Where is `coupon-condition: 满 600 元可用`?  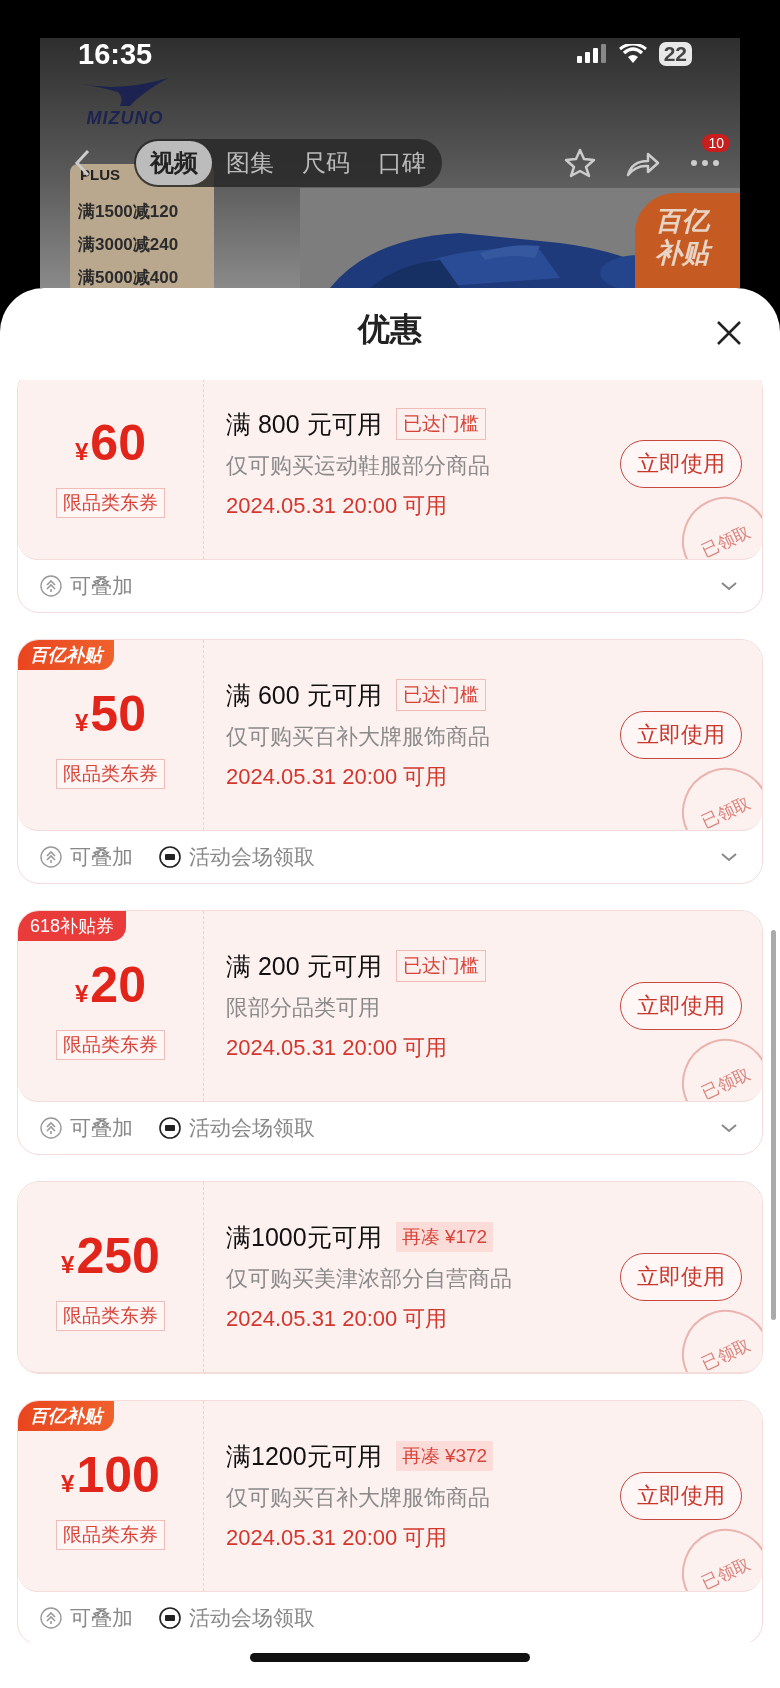
coupon-condition: 满 600 元可用 is located at coordinates (304, 695).